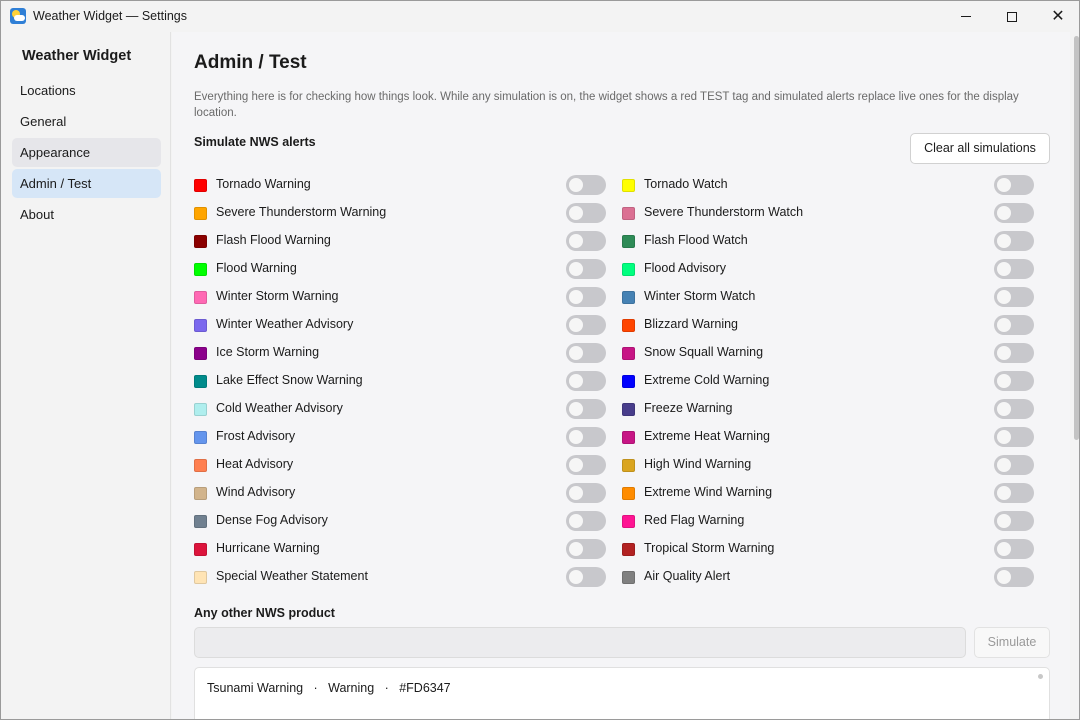 This screenshot has width=1080, height=720. What do you see at coordinates (707, 380) in the screenshot?
I see `alert-label: Extreme Cold Warning` at bounding box center [707, 380].